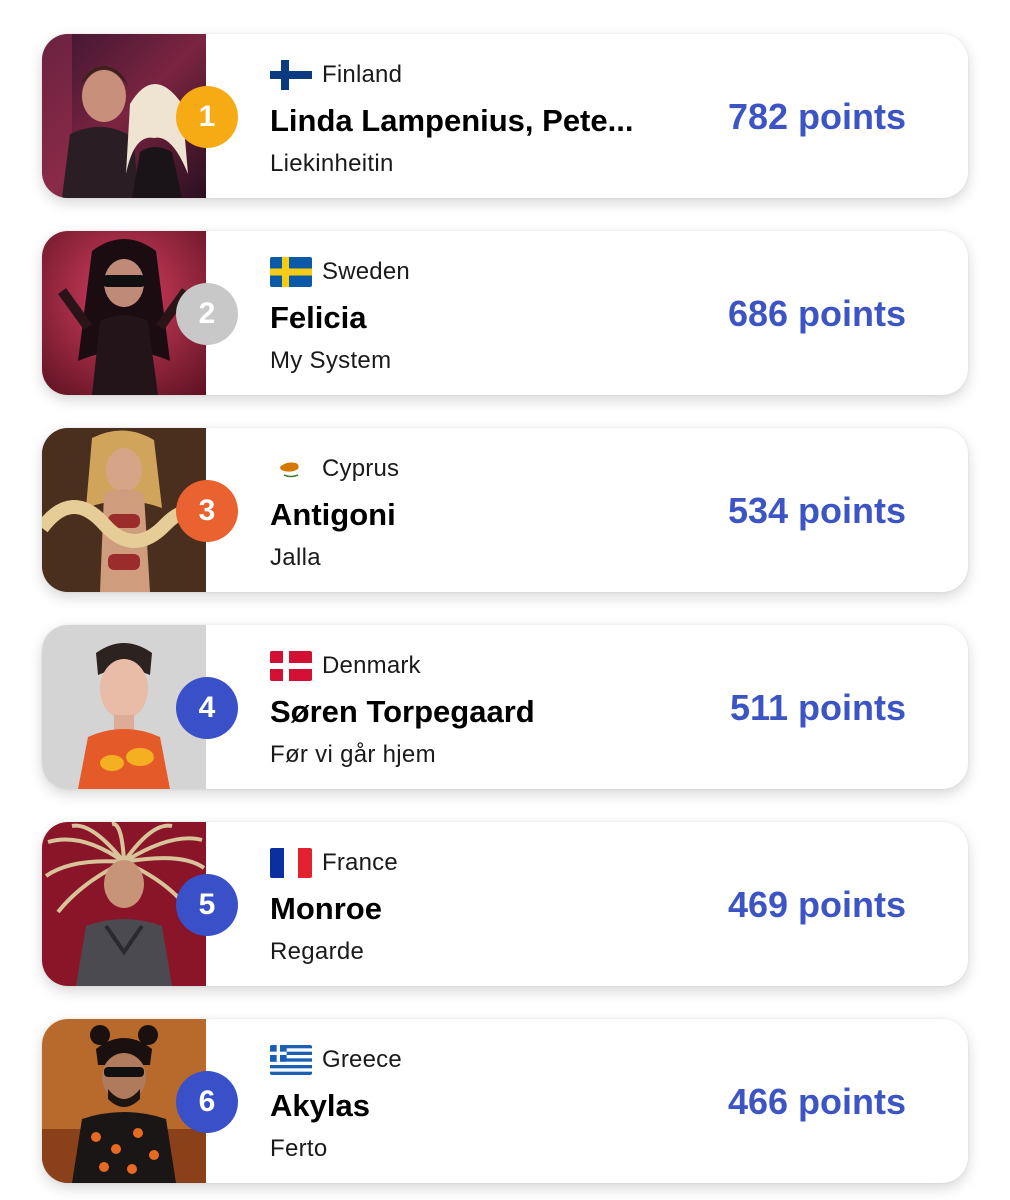  What do you see at coordinates (318, 317) in the screenshot?
I see `artist-name: Felicia` at bounding box center [318, 317].